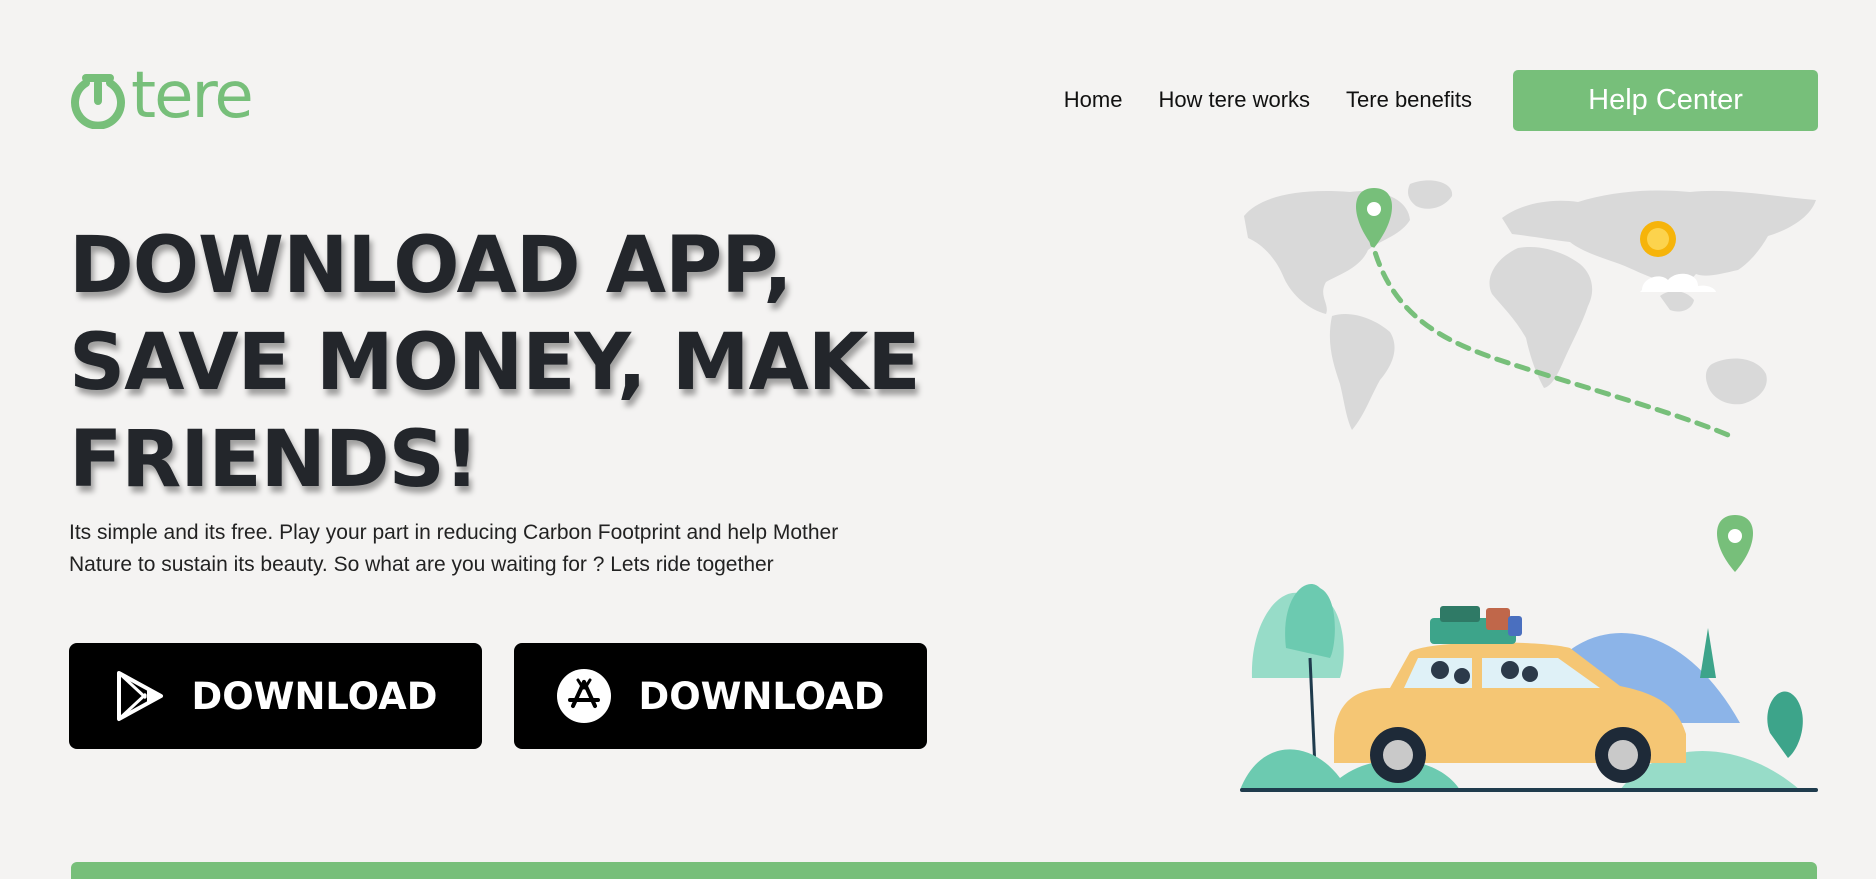  What do you see at coordinates (1530, 305) in the screenshot?
I see `world-map` at bounding box center [1530, 305].